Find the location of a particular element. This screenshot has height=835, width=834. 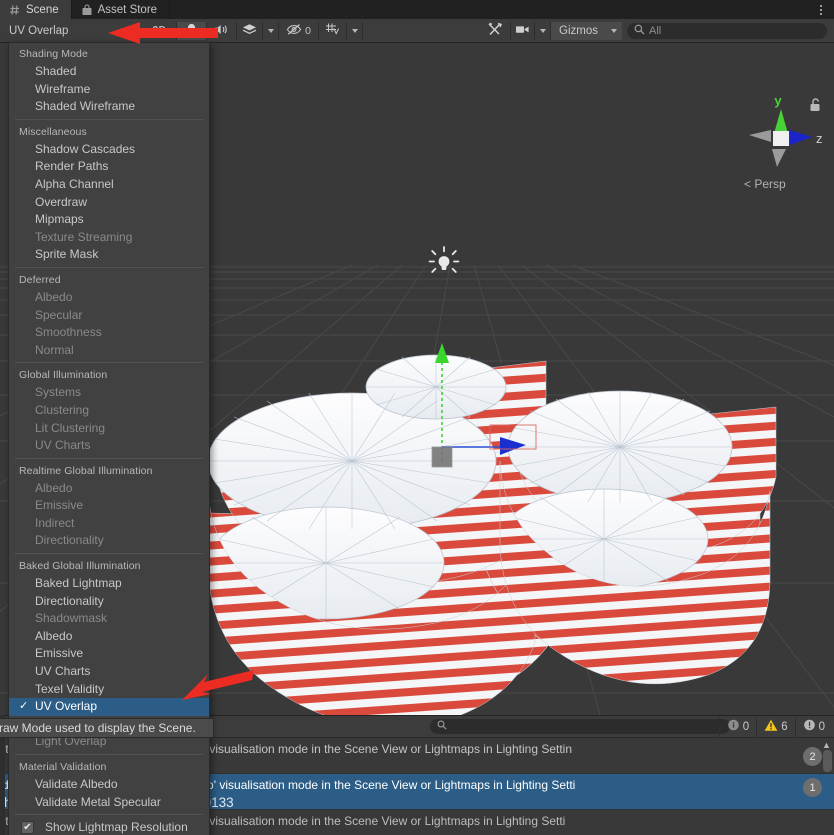

grid-snap-dropdown-button is located at coordinates (355, 30).